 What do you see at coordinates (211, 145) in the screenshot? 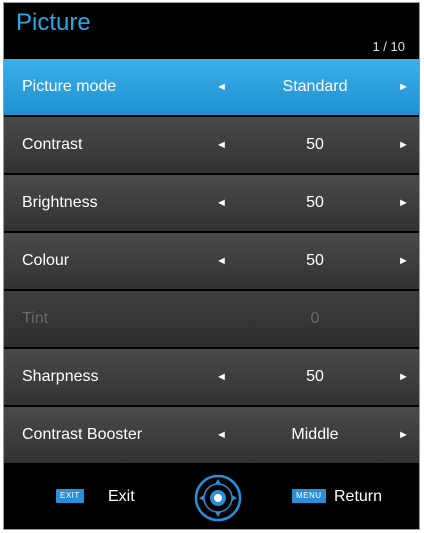
I see `setting-row-contrast: Contrast ◄ 50 ►` at bounding box center [211, 145].